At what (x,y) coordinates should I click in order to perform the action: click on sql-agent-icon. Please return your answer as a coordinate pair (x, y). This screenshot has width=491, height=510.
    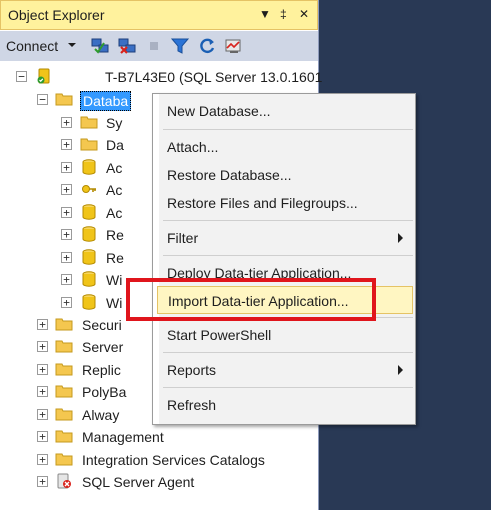
    Looking at the image, I should click on (64, 481).